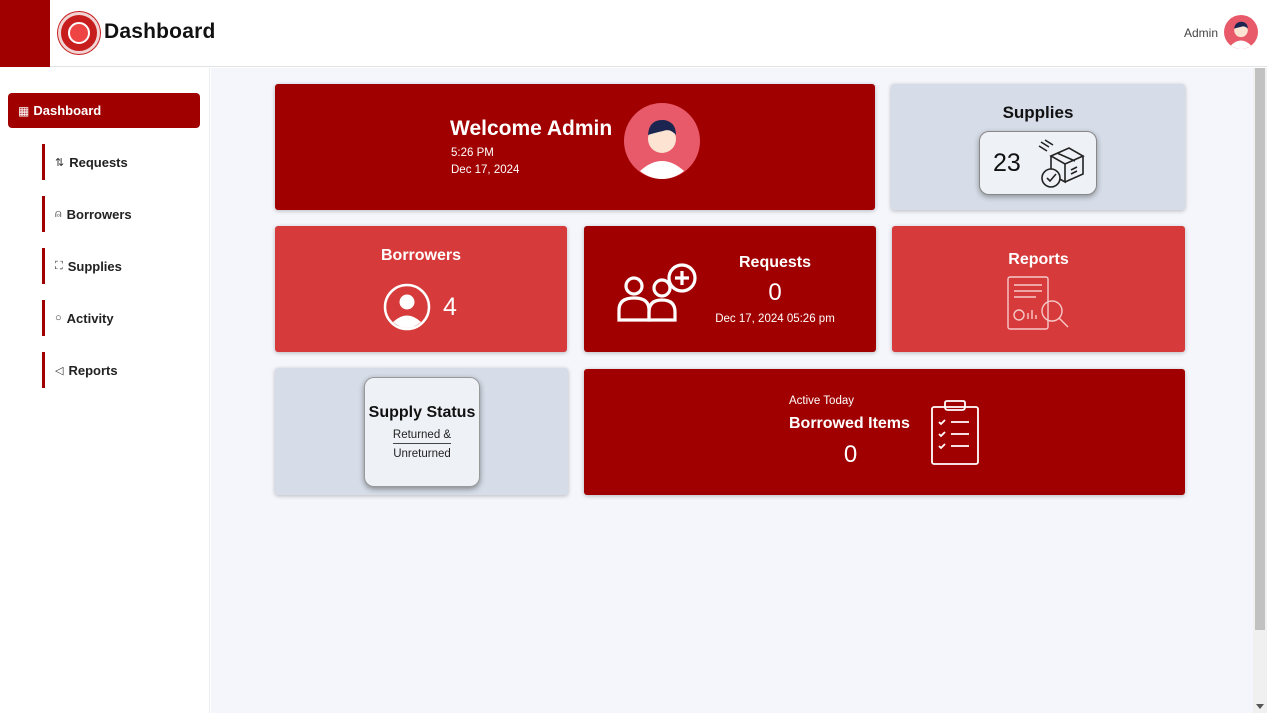 The image size is (1267, 713). Describe the element at coordinates (58, 213) in the screenshot. I see `person-icon: ⍝` at that location.